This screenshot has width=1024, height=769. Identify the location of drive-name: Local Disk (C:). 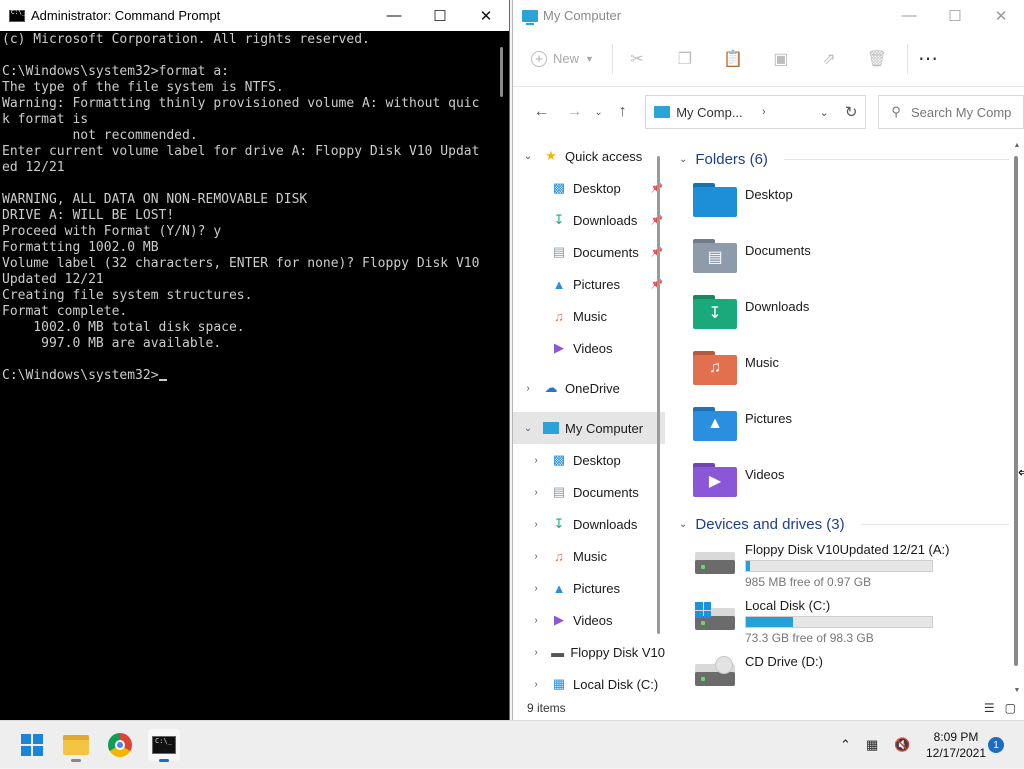
(788, 605).